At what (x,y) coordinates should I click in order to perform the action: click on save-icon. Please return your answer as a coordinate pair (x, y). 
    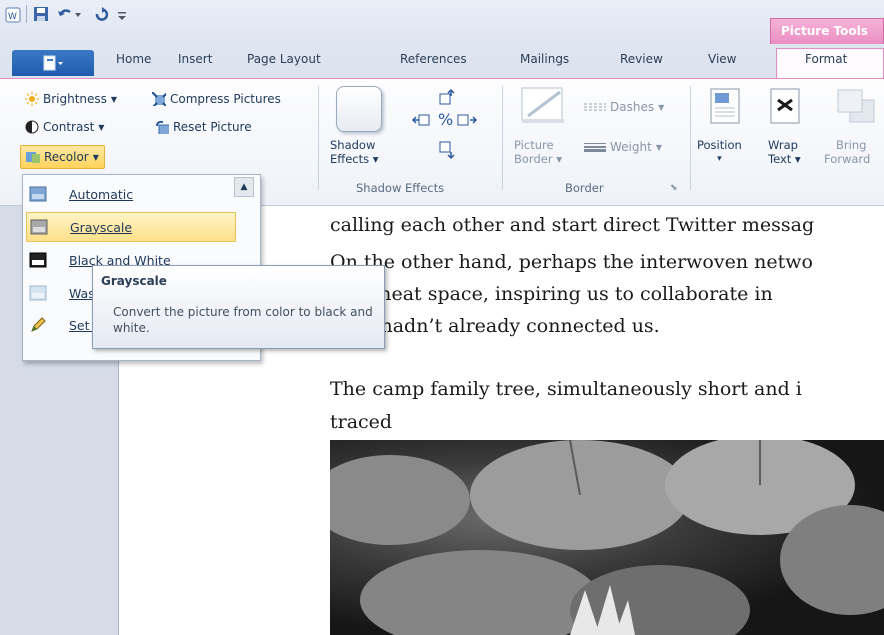
    Looking at the image, I should click on (41, 14).